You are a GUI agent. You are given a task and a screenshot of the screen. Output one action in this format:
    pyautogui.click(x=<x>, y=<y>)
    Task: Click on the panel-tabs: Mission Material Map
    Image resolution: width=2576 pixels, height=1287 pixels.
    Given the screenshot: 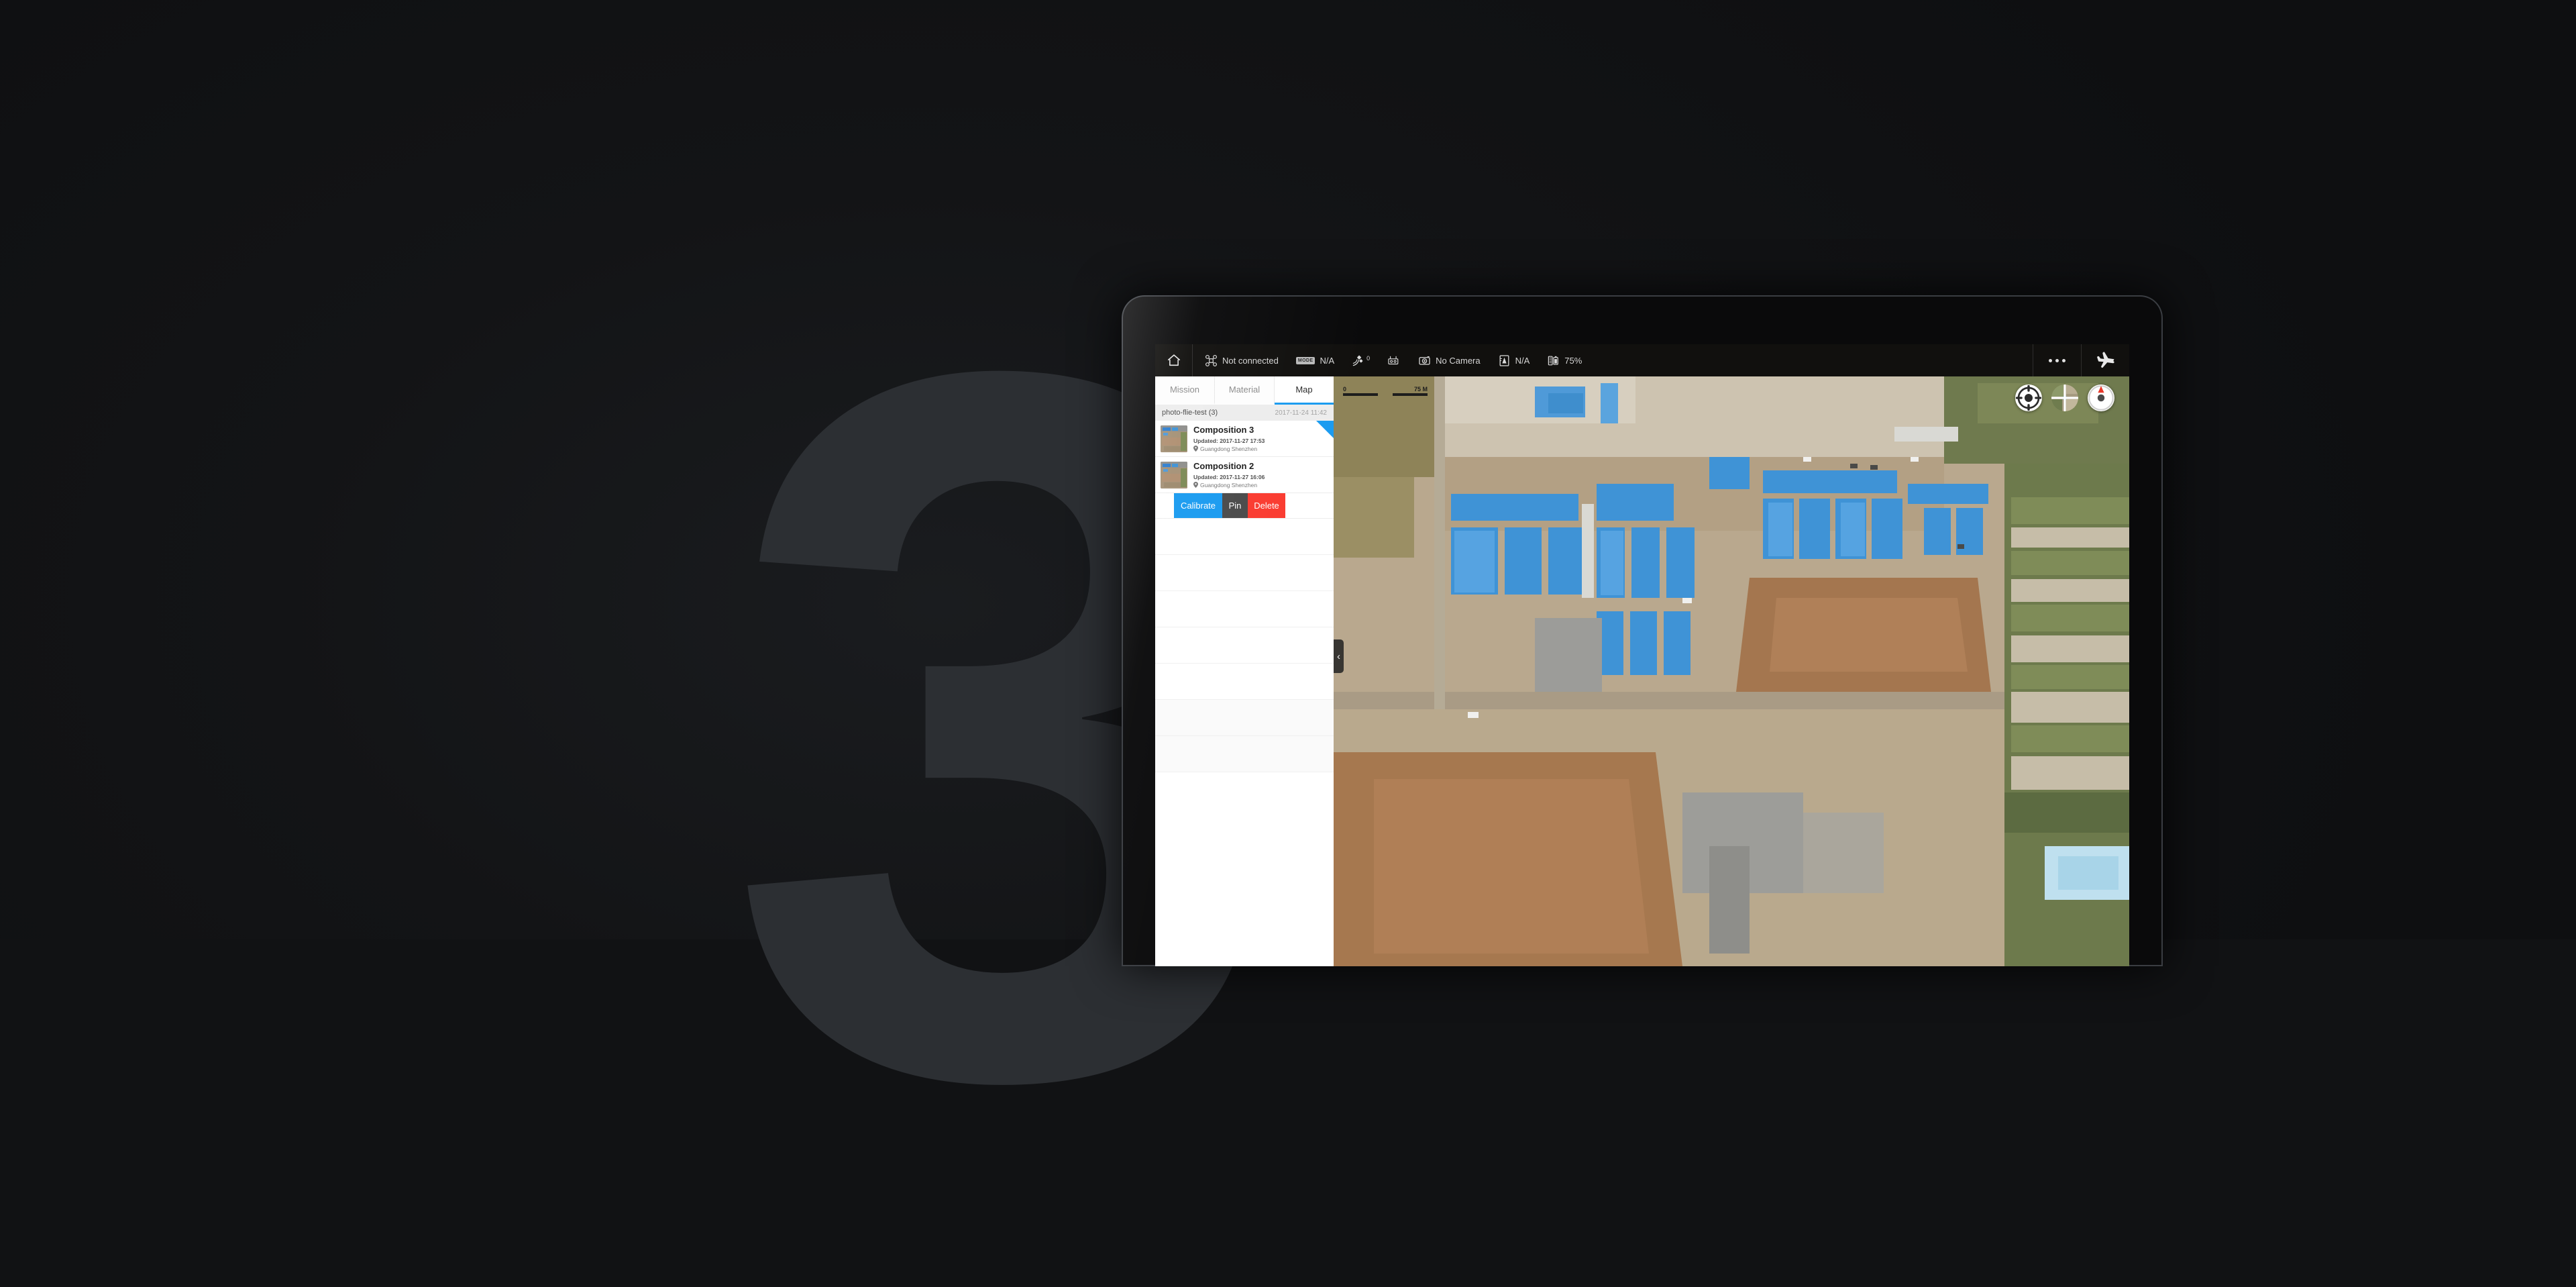 What is the action you would take?
    pyautogui.click(x=1244, y=391)
    